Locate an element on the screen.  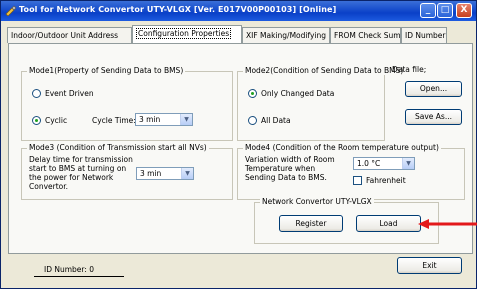
temperature-width-value: 1.0 °C is located at coordinates (369, 163).